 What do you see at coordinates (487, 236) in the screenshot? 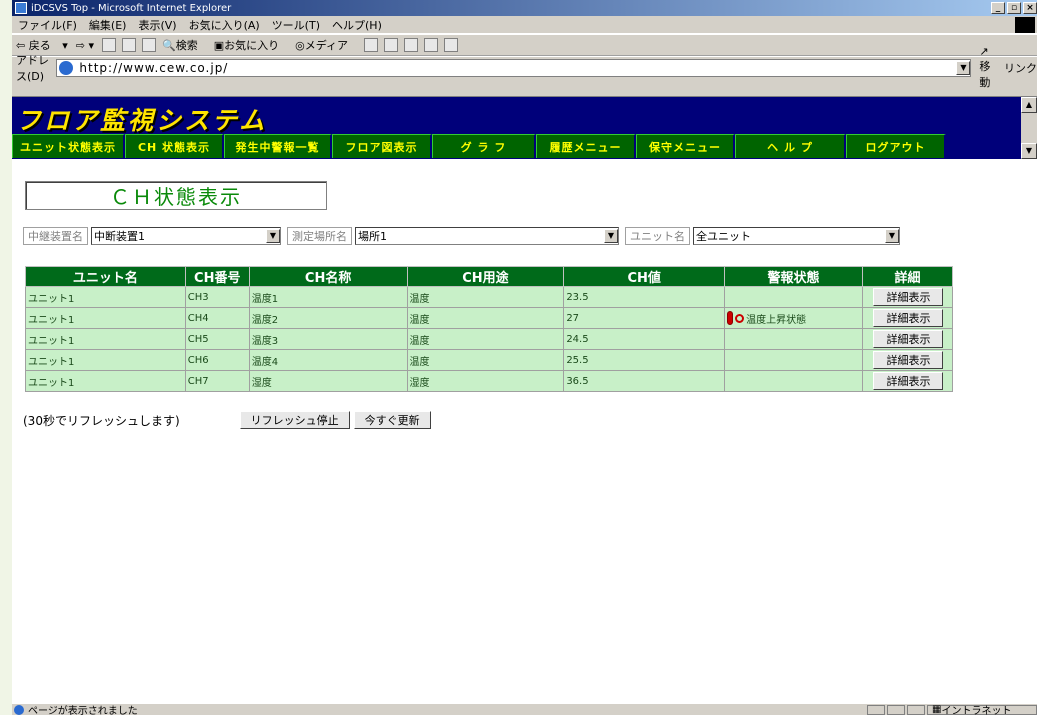
I see `place-select: 場所1 ▼` at bounding box center [487, 236].